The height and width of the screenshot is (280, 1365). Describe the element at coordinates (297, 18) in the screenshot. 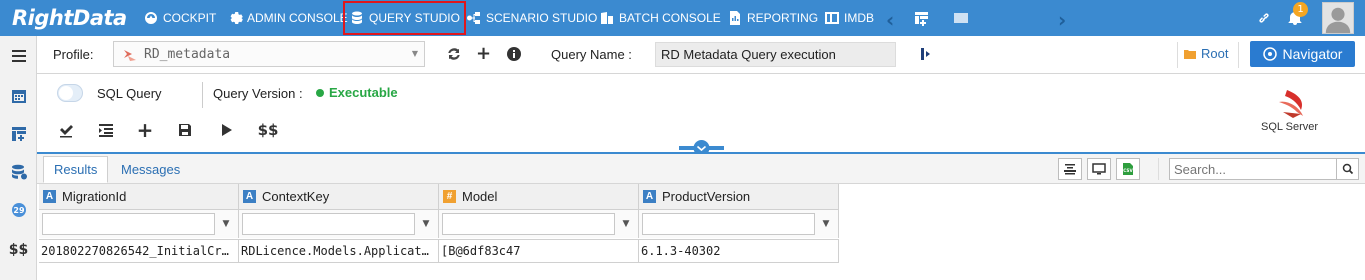

I see `nav-admin-console-label: ADMIN CONSOLE` at that location.